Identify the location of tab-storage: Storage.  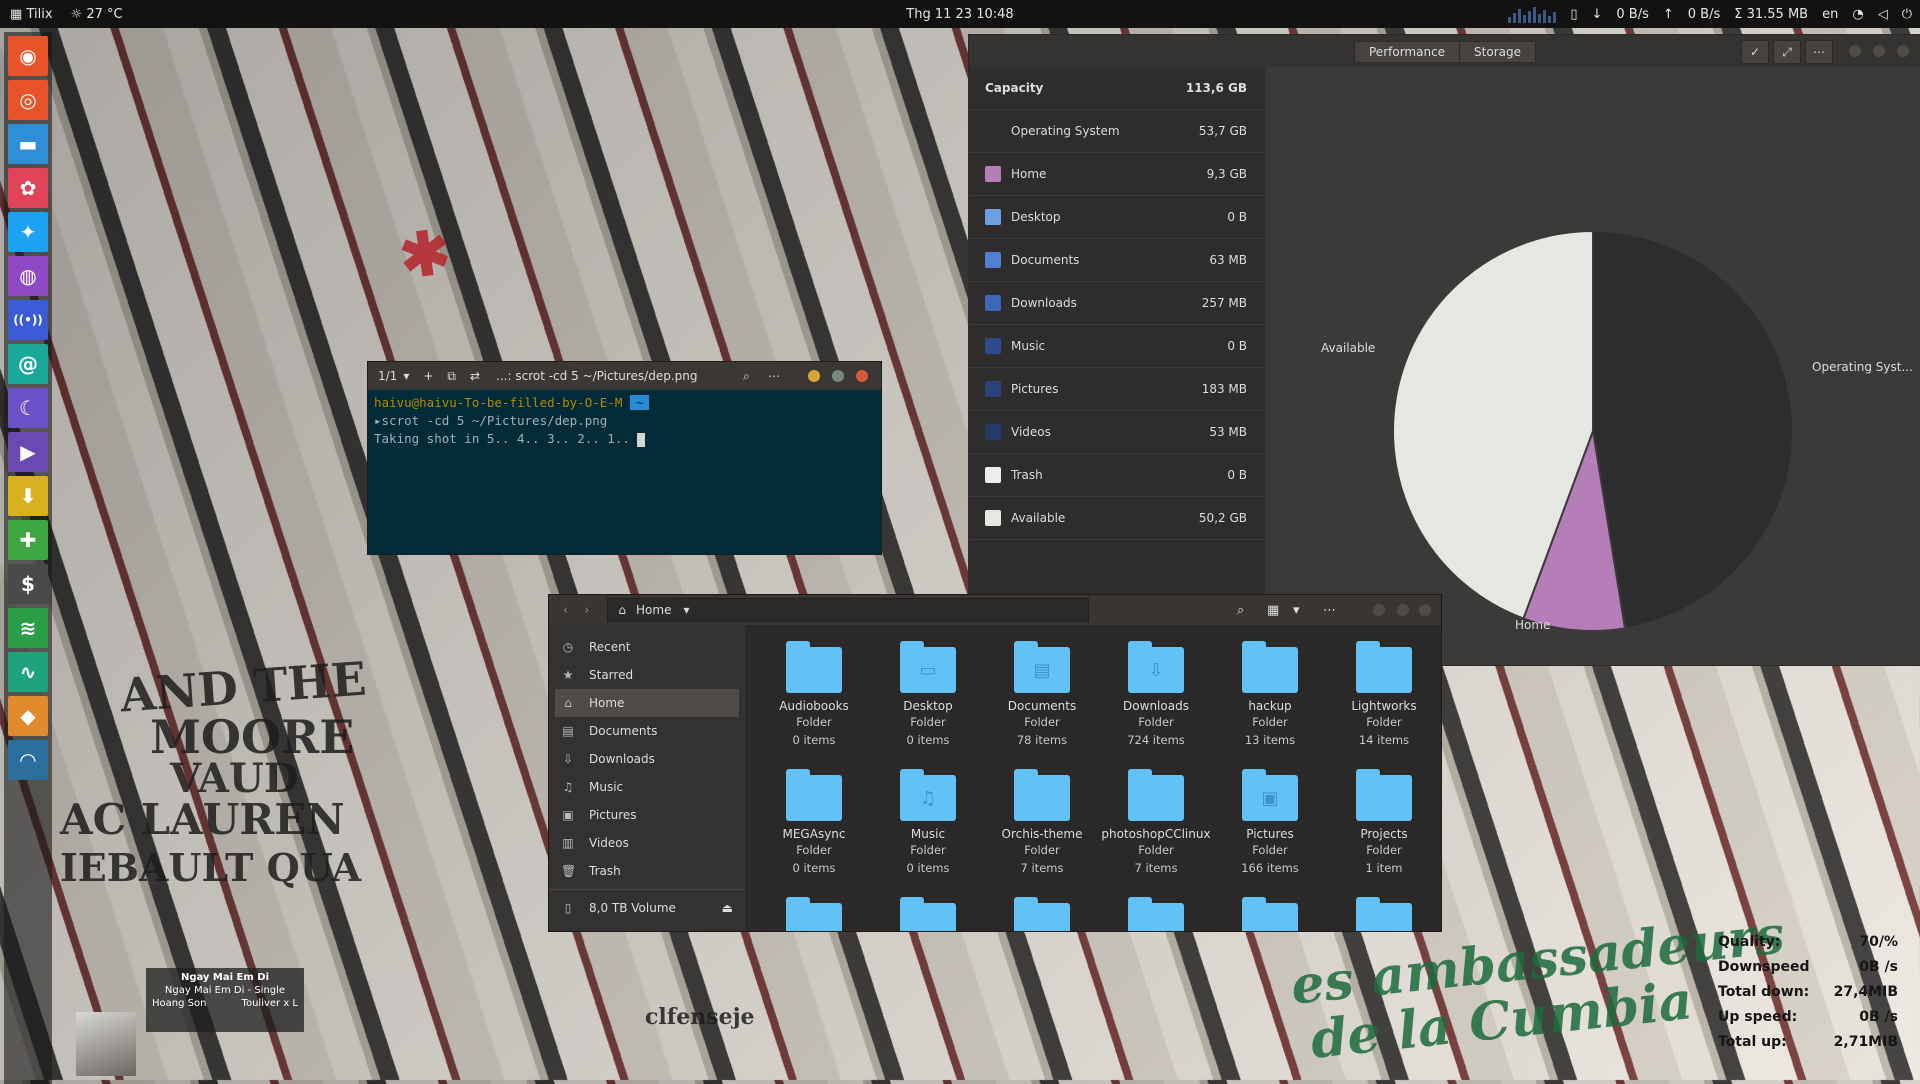
(1498, 52).